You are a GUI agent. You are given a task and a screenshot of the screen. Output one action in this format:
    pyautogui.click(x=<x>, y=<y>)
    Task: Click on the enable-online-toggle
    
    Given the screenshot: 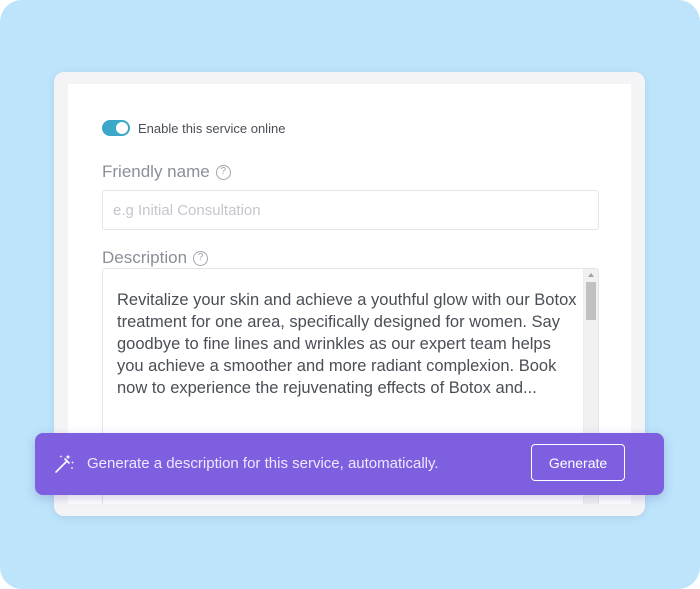 What is the action you would take?
    pyautogui.click(x=116, y=128)
    